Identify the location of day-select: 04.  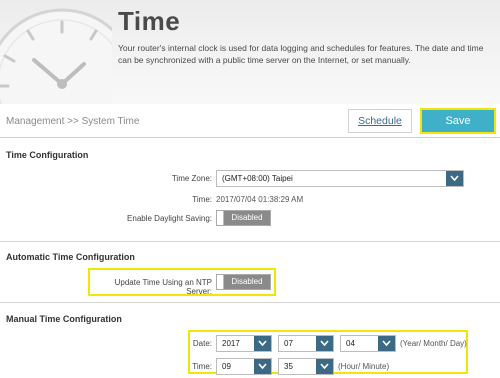
(368, 343).